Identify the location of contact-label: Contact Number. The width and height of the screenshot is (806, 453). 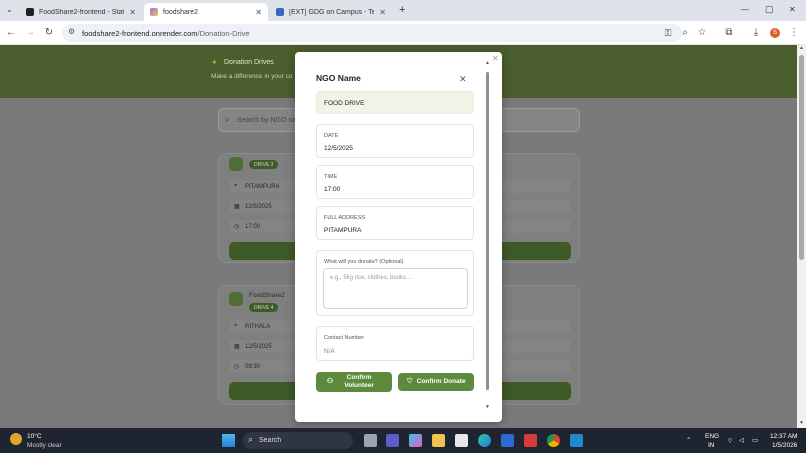
(344, 338).